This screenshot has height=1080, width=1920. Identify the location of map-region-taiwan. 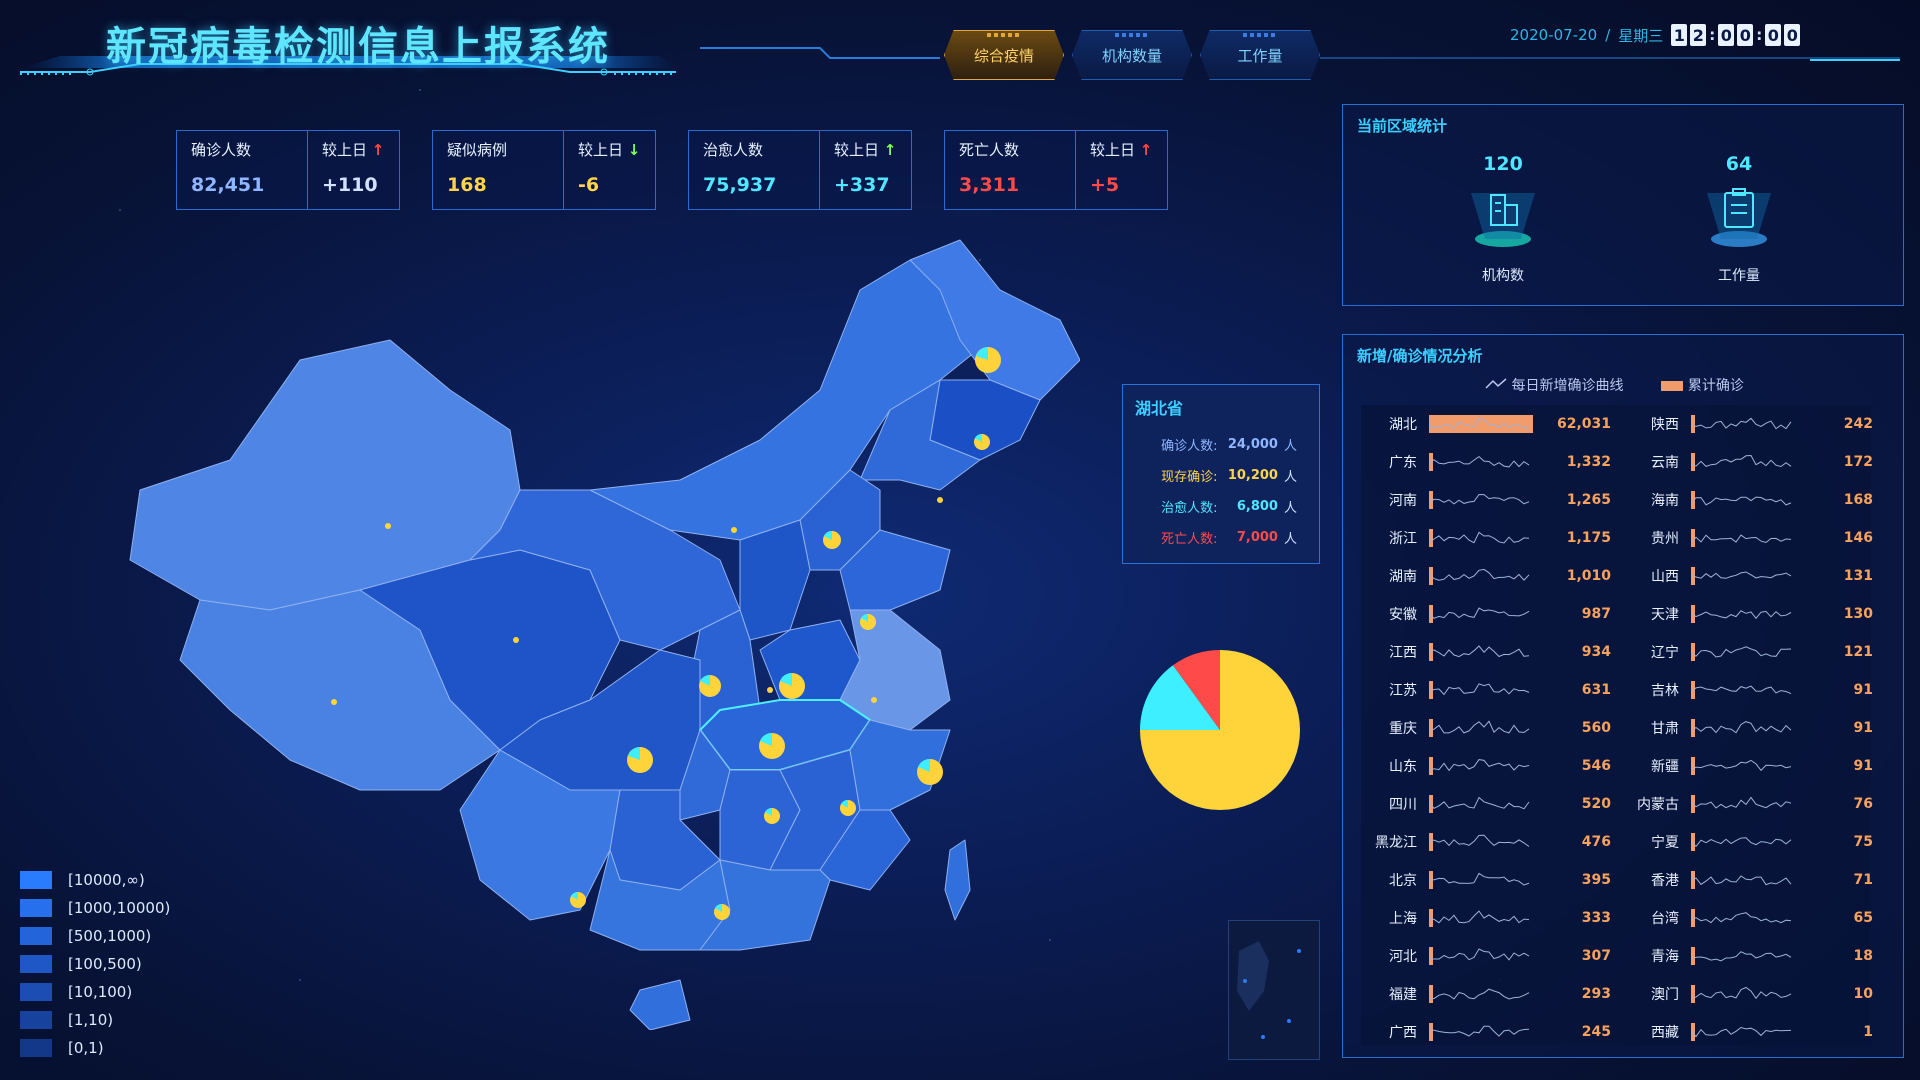
(957, 880).